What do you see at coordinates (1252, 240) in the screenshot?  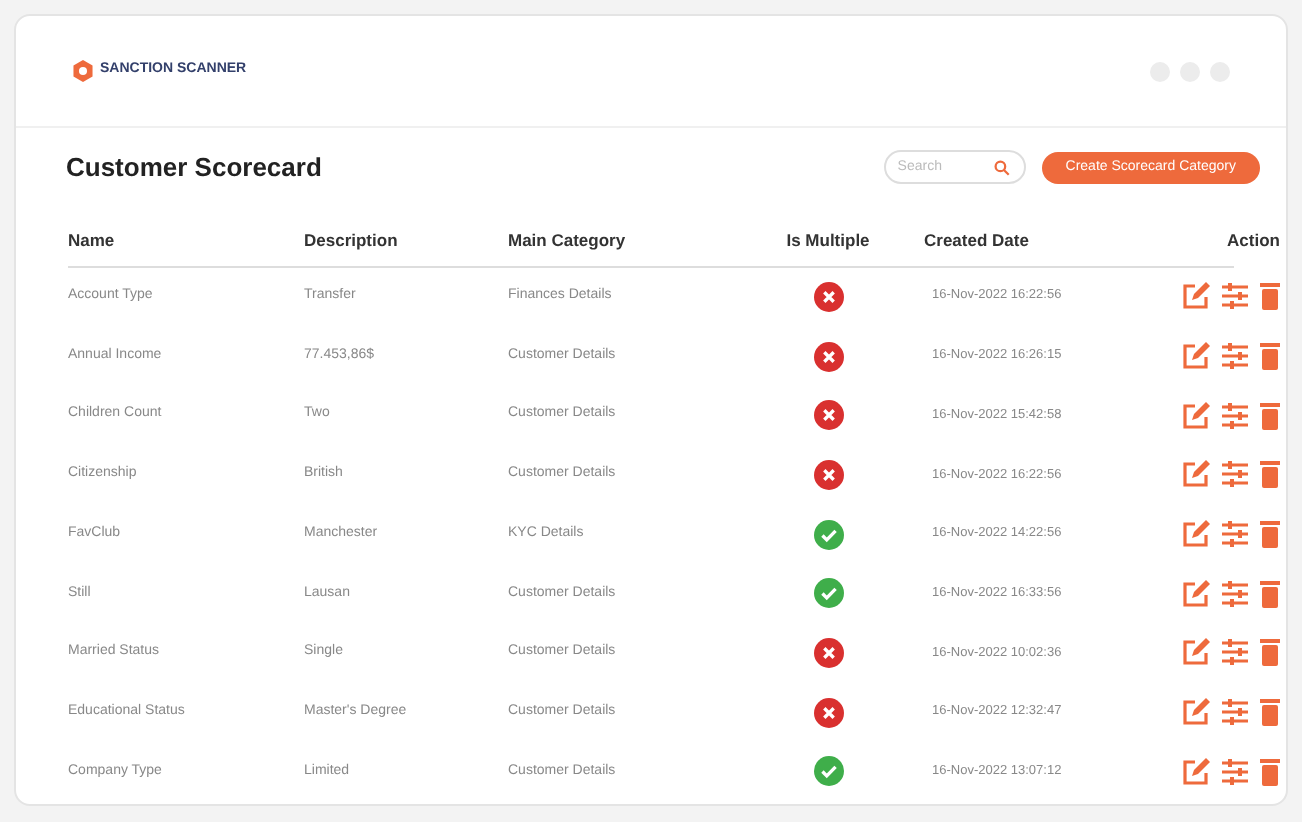 I see `column-header: Action` at bounding box center [1252, 240].